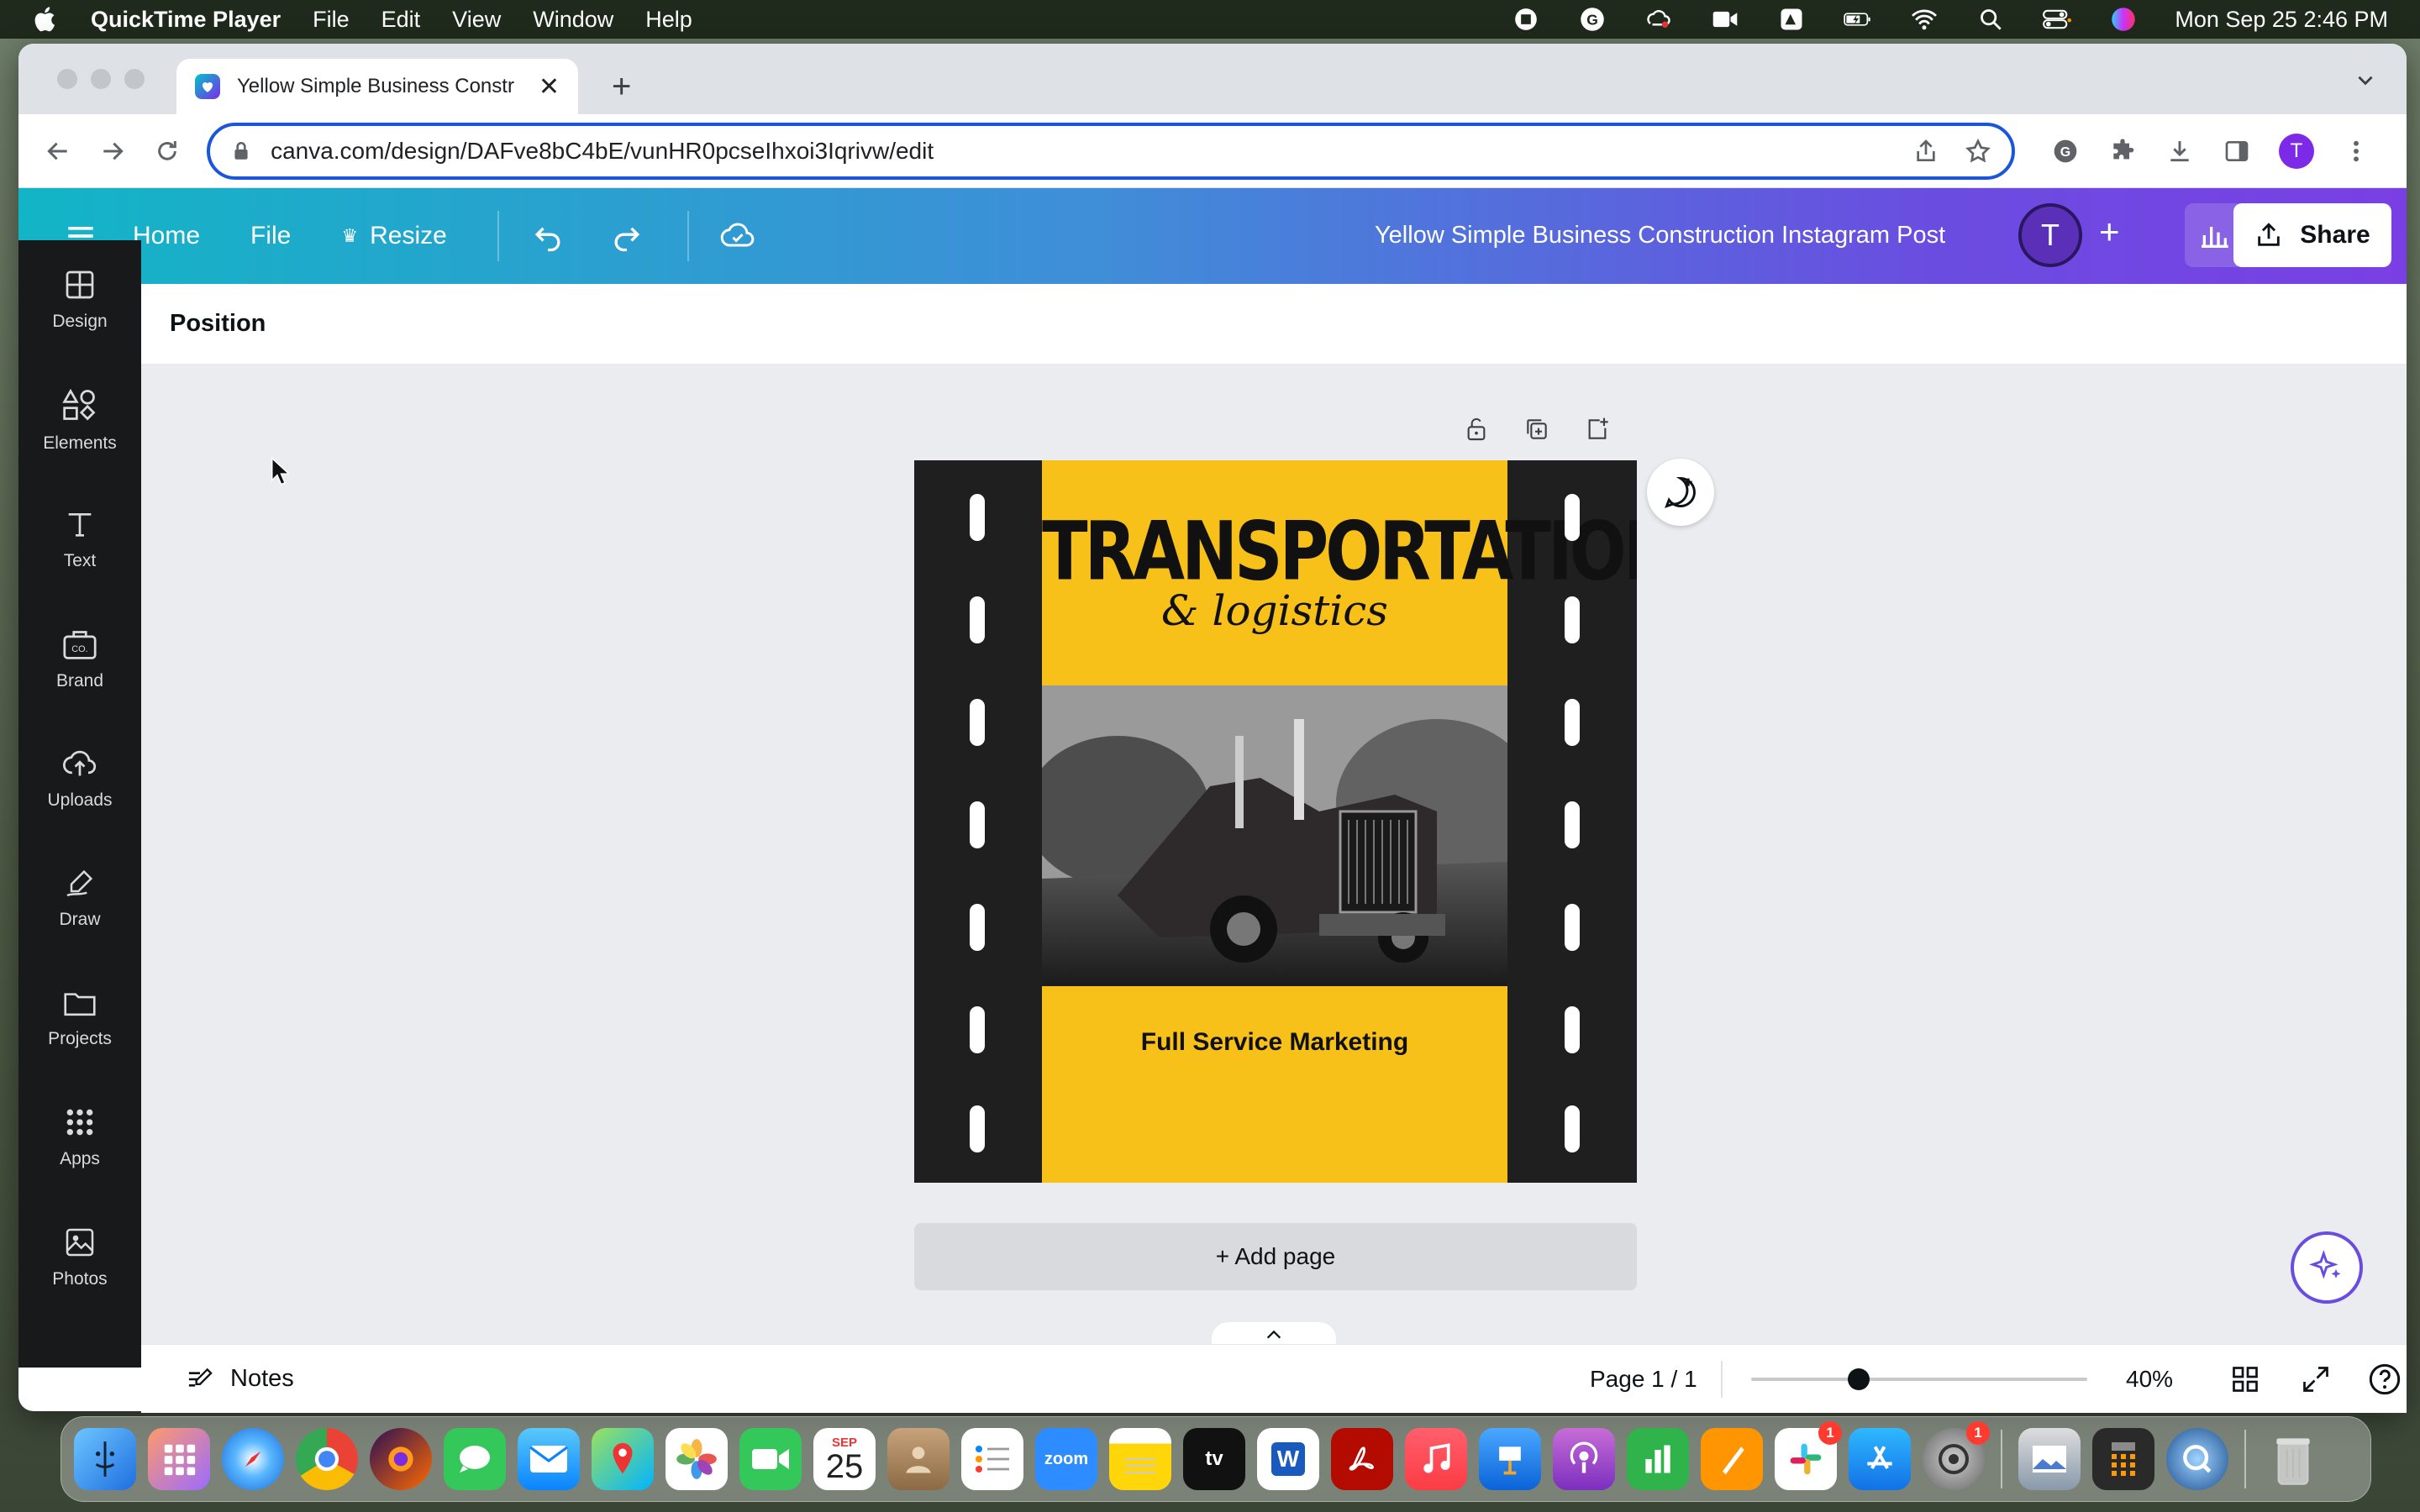 This screenshot has width=2420, height=1512. I want to click on sidebar-item-photos: Photos, so click(79, 1257).